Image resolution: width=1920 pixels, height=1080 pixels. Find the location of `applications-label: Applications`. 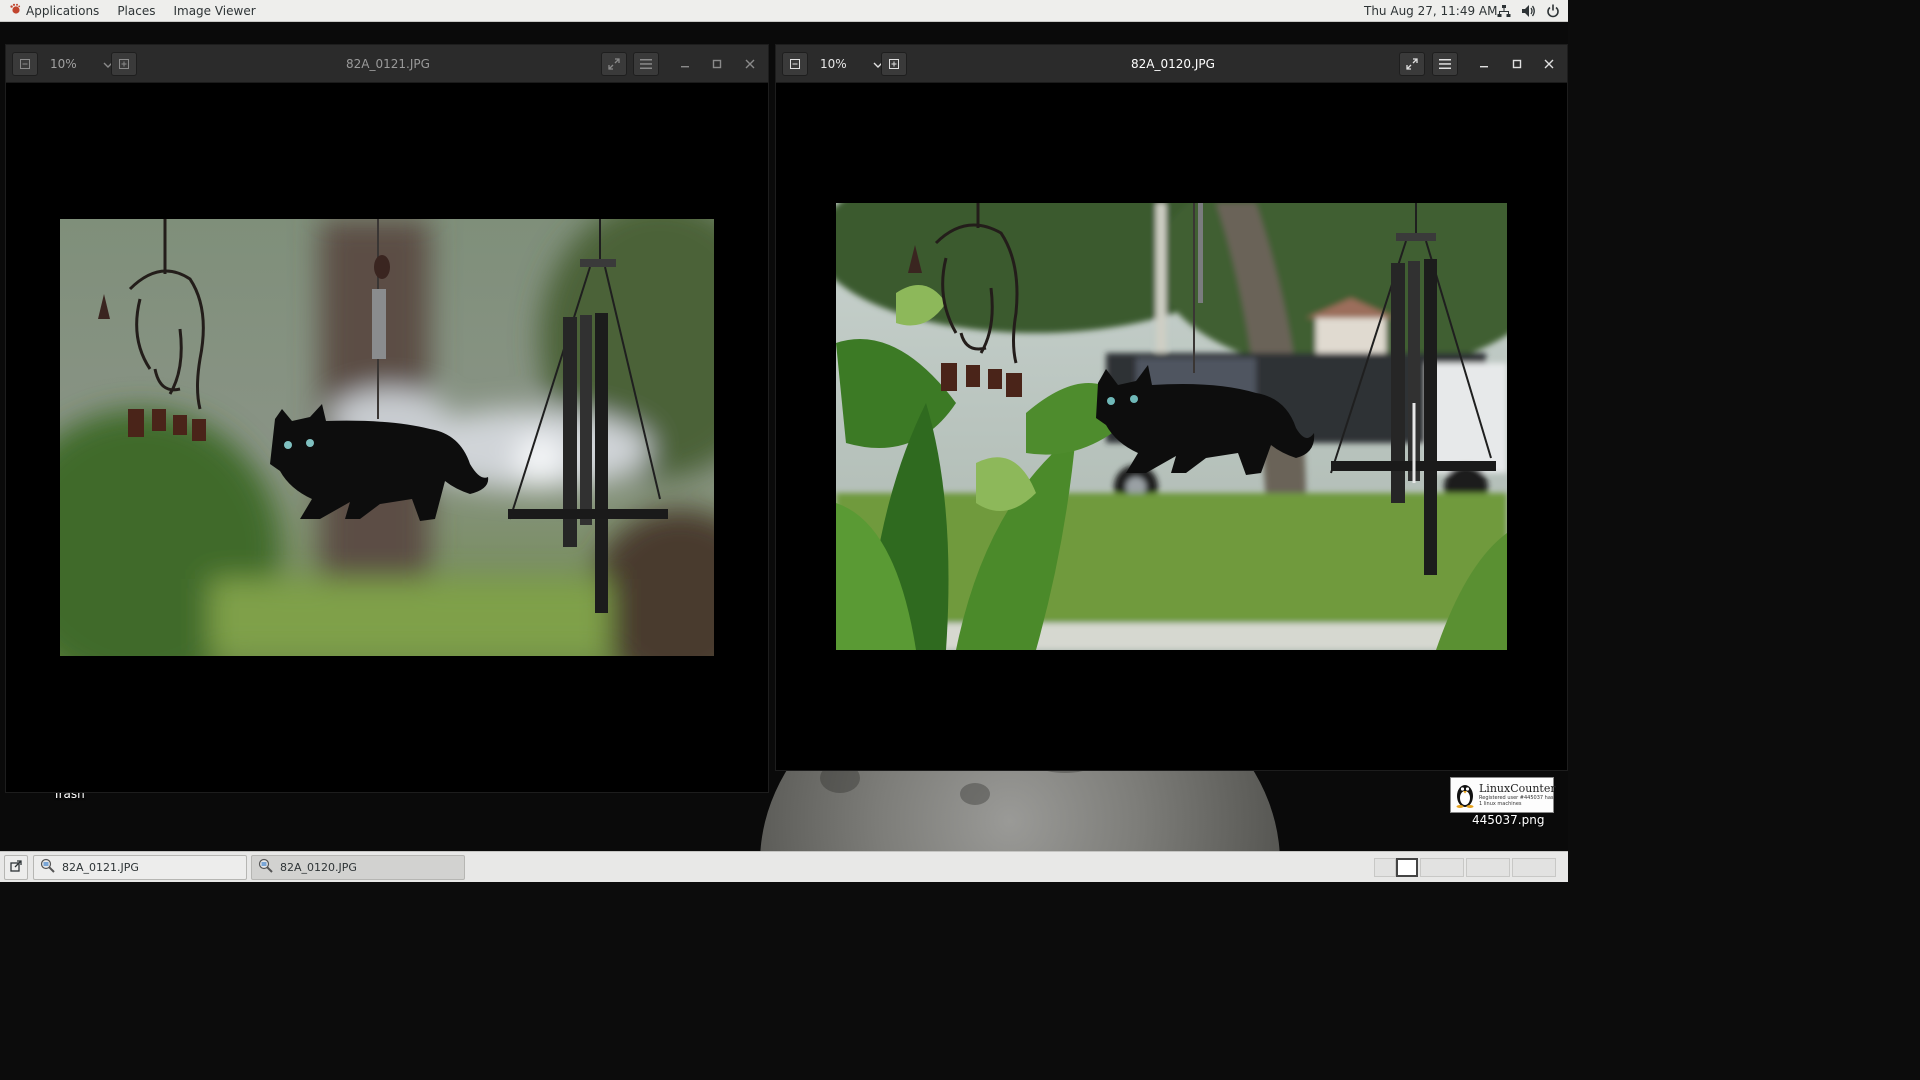

applications-label: Applications is located at coordinates (63, 10).